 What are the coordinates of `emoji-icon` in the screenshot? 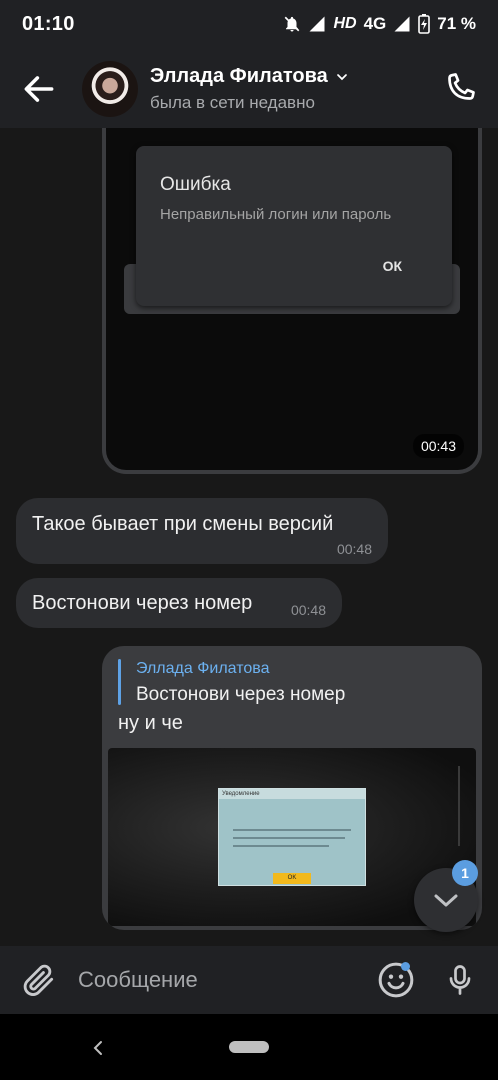 It's located at (396, 980).